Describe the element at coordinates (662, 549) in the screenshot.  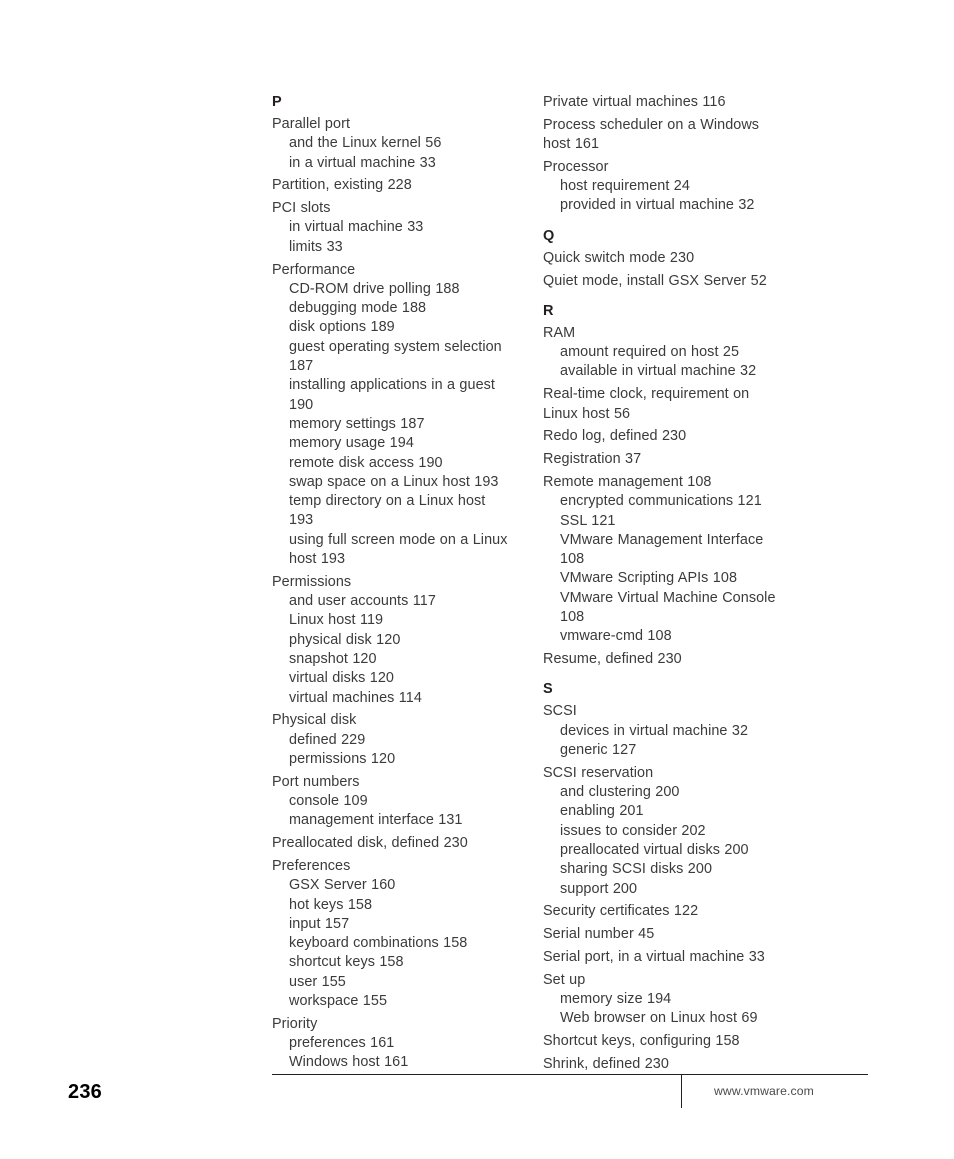
I see `index-subentry: VMware Management Interface 108` at that location.